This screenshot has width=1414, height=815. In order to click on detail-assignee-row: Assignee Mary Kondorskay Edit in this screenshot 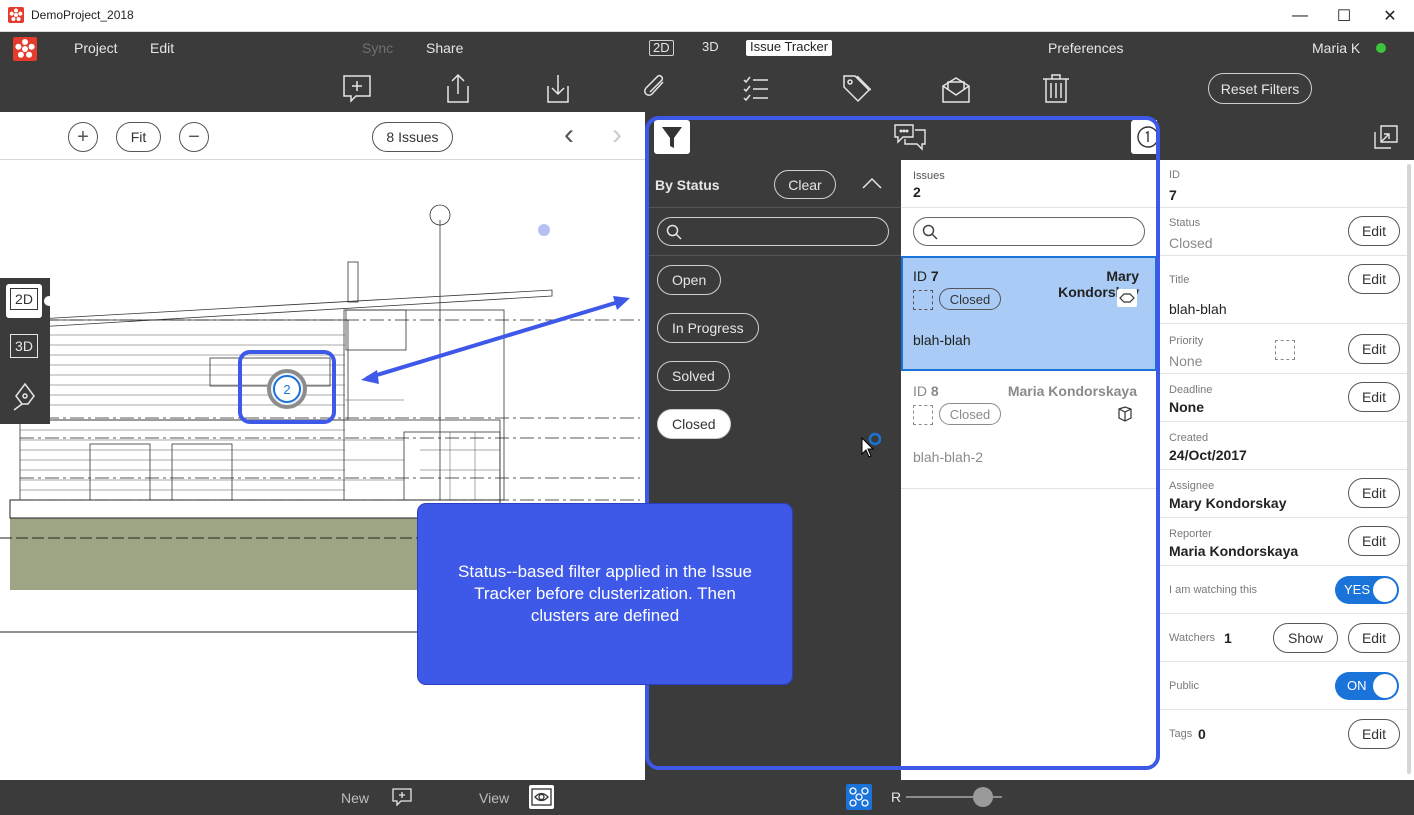, I will do `click(1282, 494)`.